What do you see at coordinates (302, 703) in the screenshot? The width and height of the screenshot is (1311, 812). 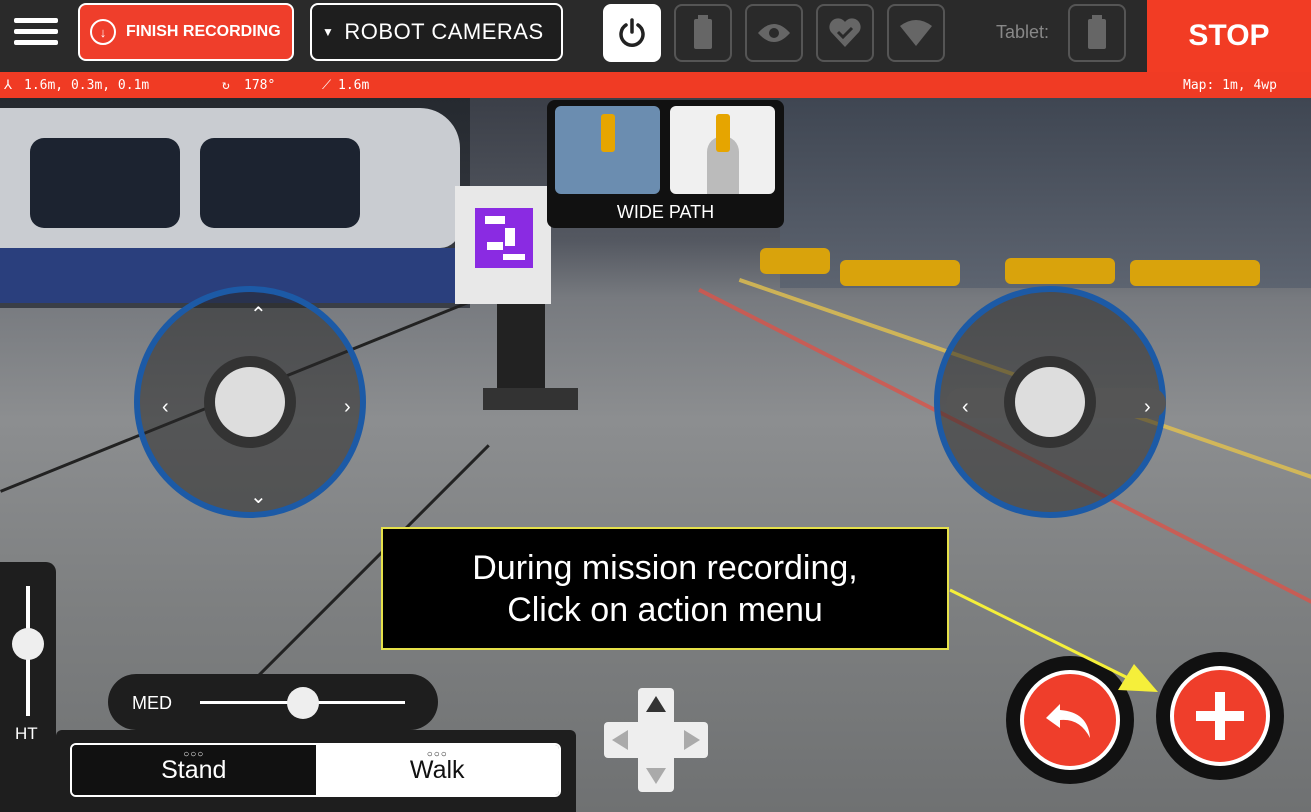 I see `speed-slider-thumb` at bounding box center [302, 703].